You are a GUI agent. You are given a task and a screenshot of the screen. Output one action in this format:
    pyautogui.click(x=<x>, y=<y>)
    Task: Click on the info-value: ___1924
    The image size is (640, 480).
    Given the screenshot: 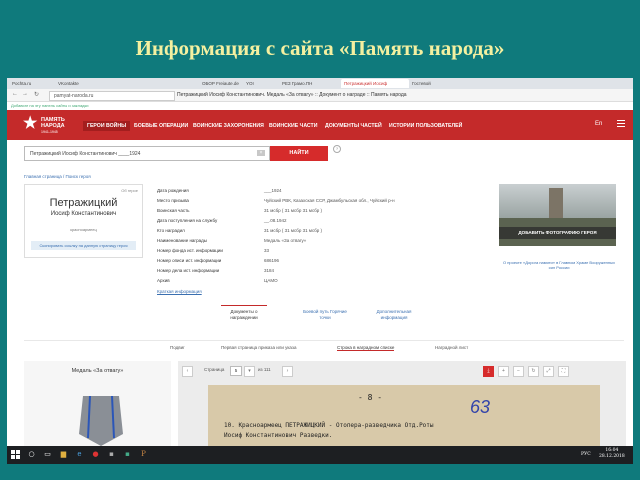 What is the action you would take?
    pyautogui.click(x=273, y=190)
    